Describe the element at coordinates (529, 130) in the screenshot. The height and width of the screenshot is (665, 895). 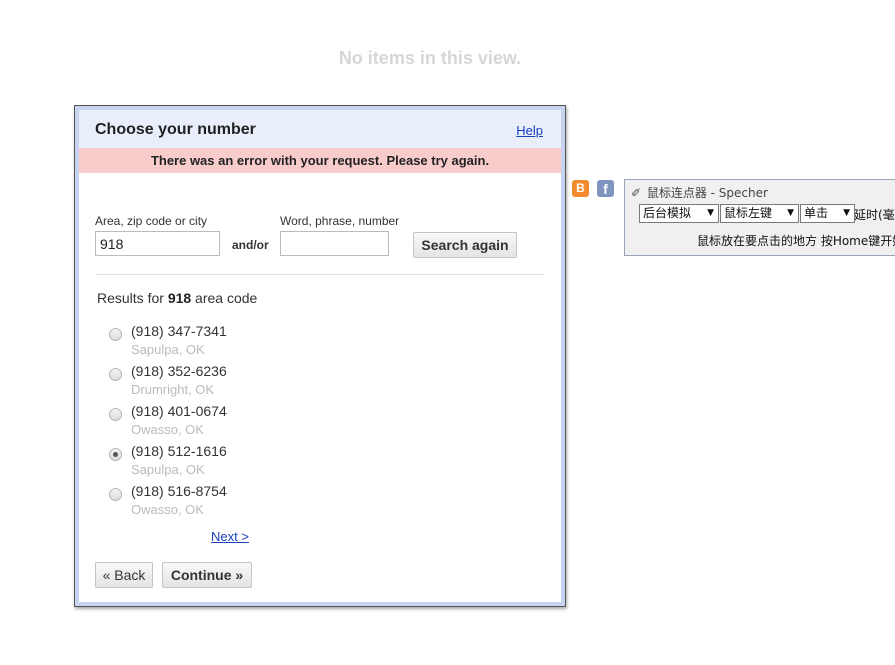
I see `help-link: Help` at that location.